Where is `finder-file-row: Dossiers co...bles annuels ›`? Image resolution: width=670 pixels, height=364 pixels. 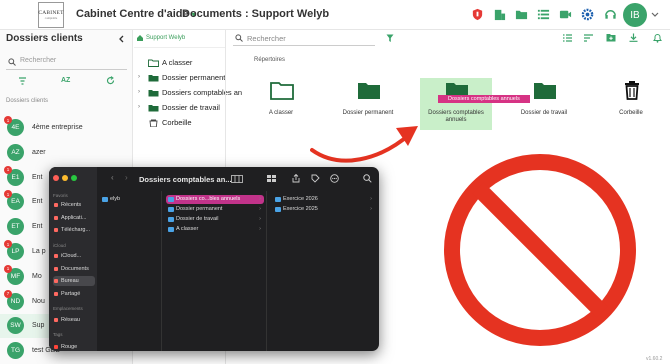
finder-file-row: Dossiers co...bles annuels › is located at coordinates (215, 199).